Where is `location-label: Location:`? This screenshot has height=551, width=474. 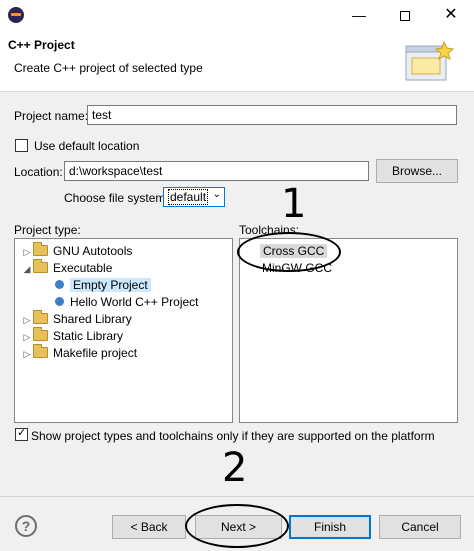 location-label: Location: is located at coordinates (38, 172).